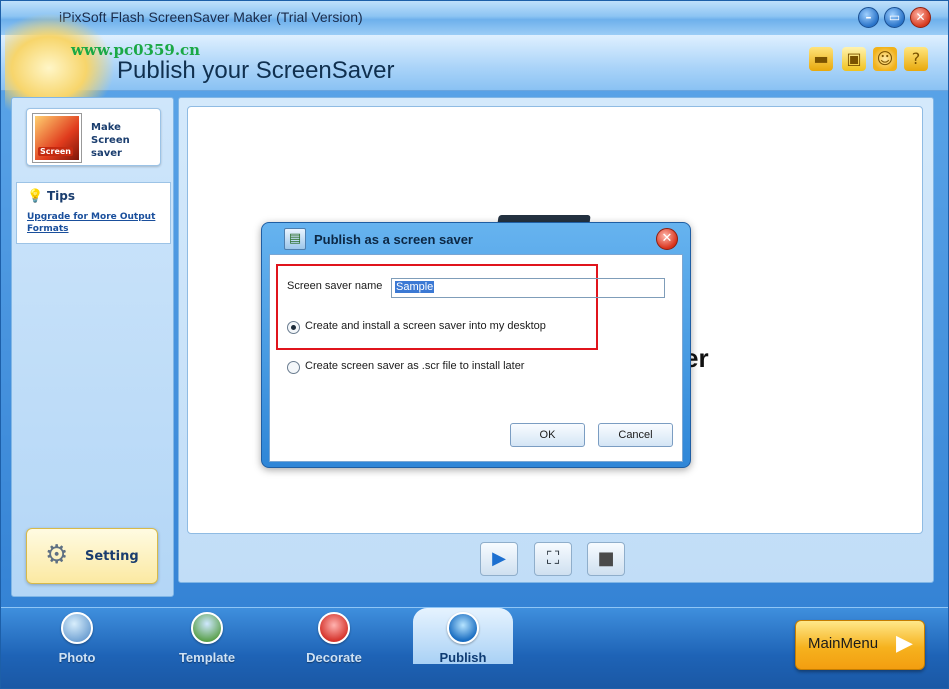  Describe the element at coordinates (821, 59) in the screenshot. I see `folder-icon: ▬` at that location.